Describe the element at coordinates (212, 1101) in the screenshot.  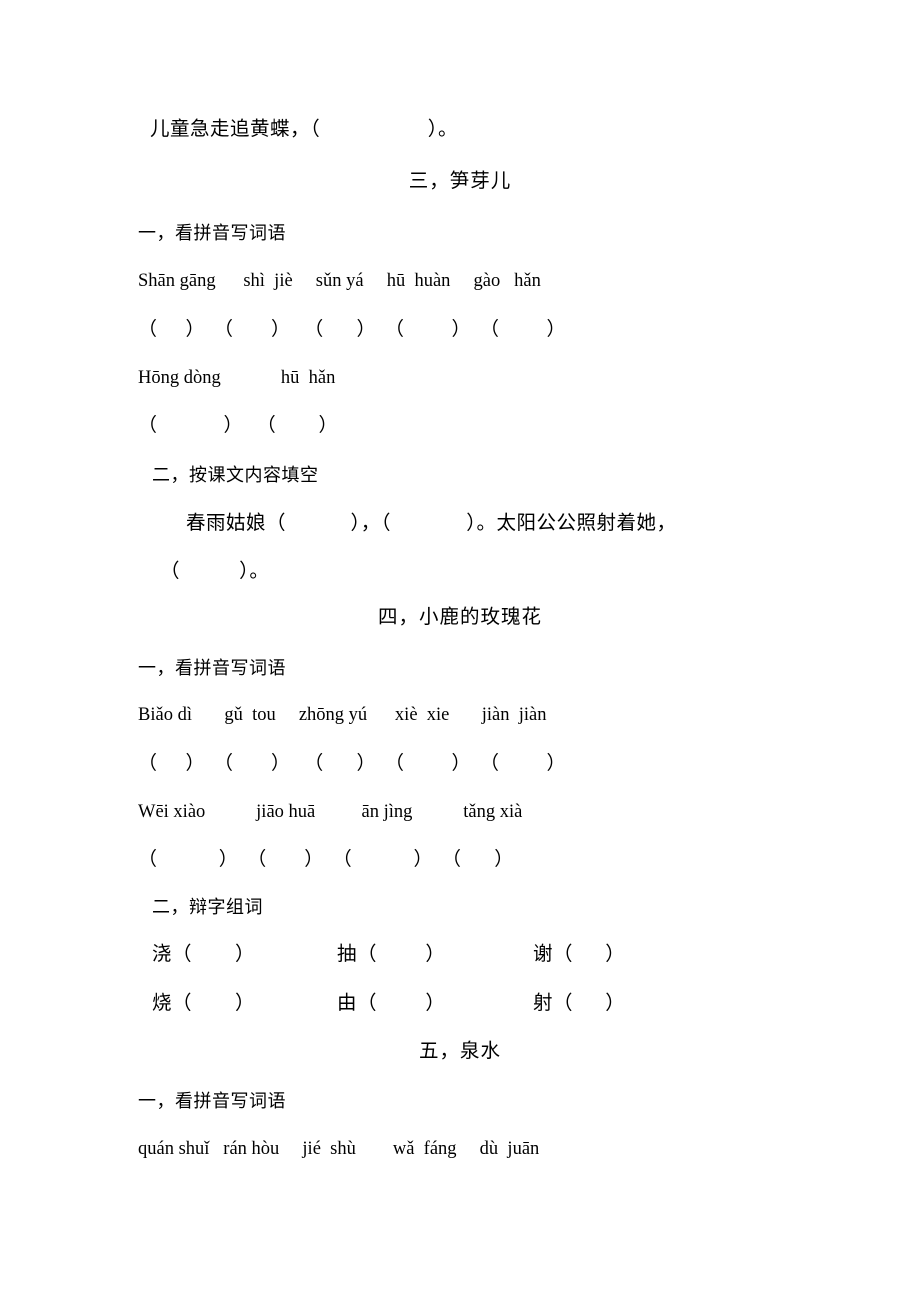
I see `exercise-label-5-1: 一，看拼音写词语` at that location.